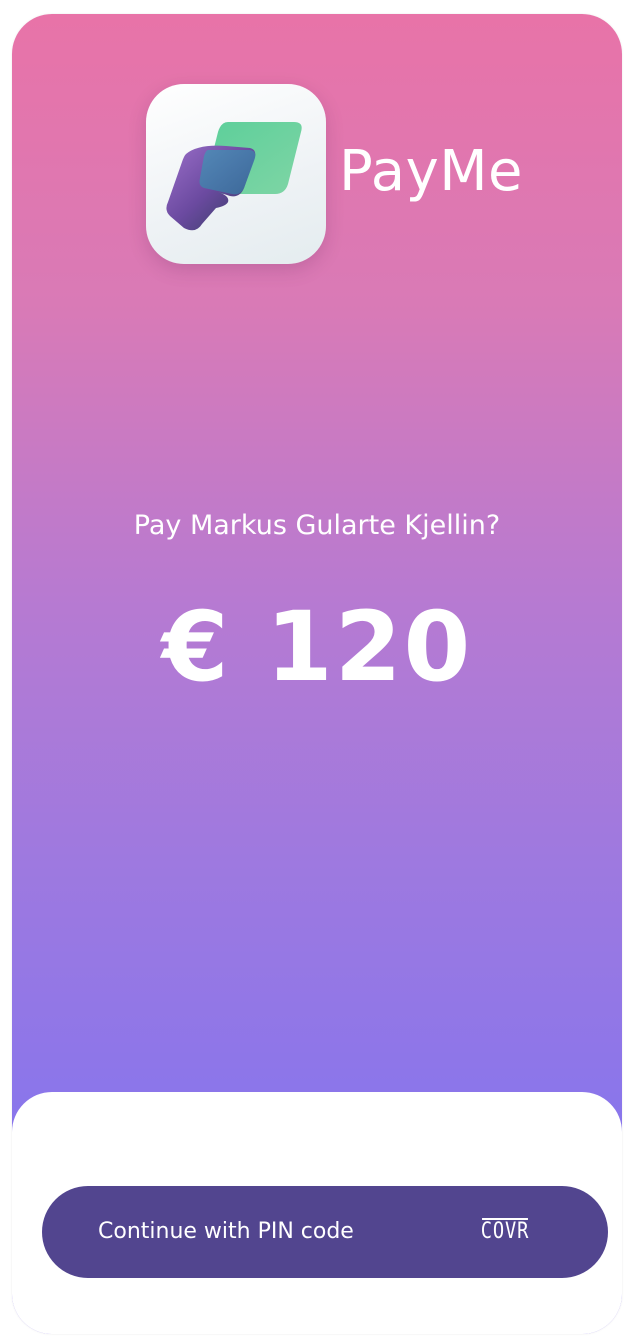  I want to click on continue-with-pin-label: Continue with PIN code, so click(226, 1231).